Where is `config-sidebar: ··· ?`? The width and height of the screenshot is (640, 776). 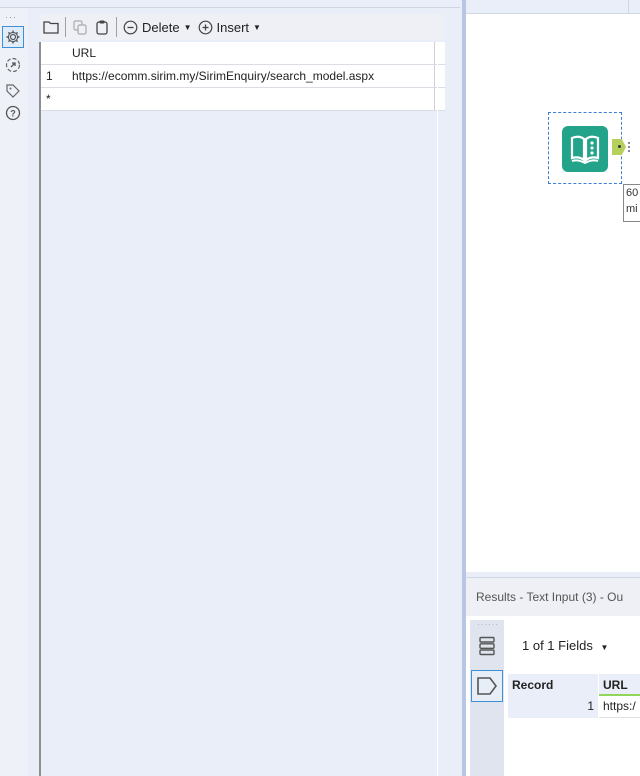 config-sidebar: ··· ? is located at coordinates (14, 392).